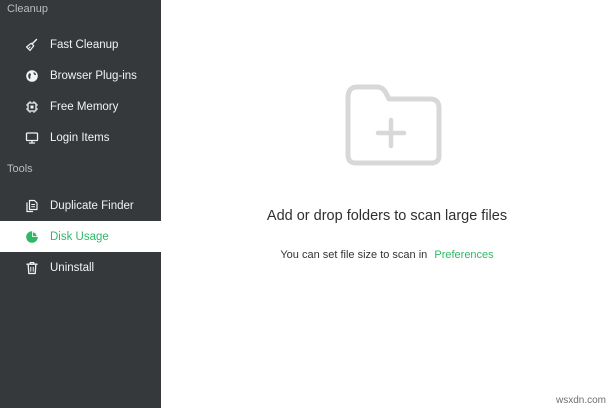  What do you see at coordinates (387, 216) in the screenshot?
I see `empty-state-title: Add or drop folders to scan large files` at bounding box center [387, 216].